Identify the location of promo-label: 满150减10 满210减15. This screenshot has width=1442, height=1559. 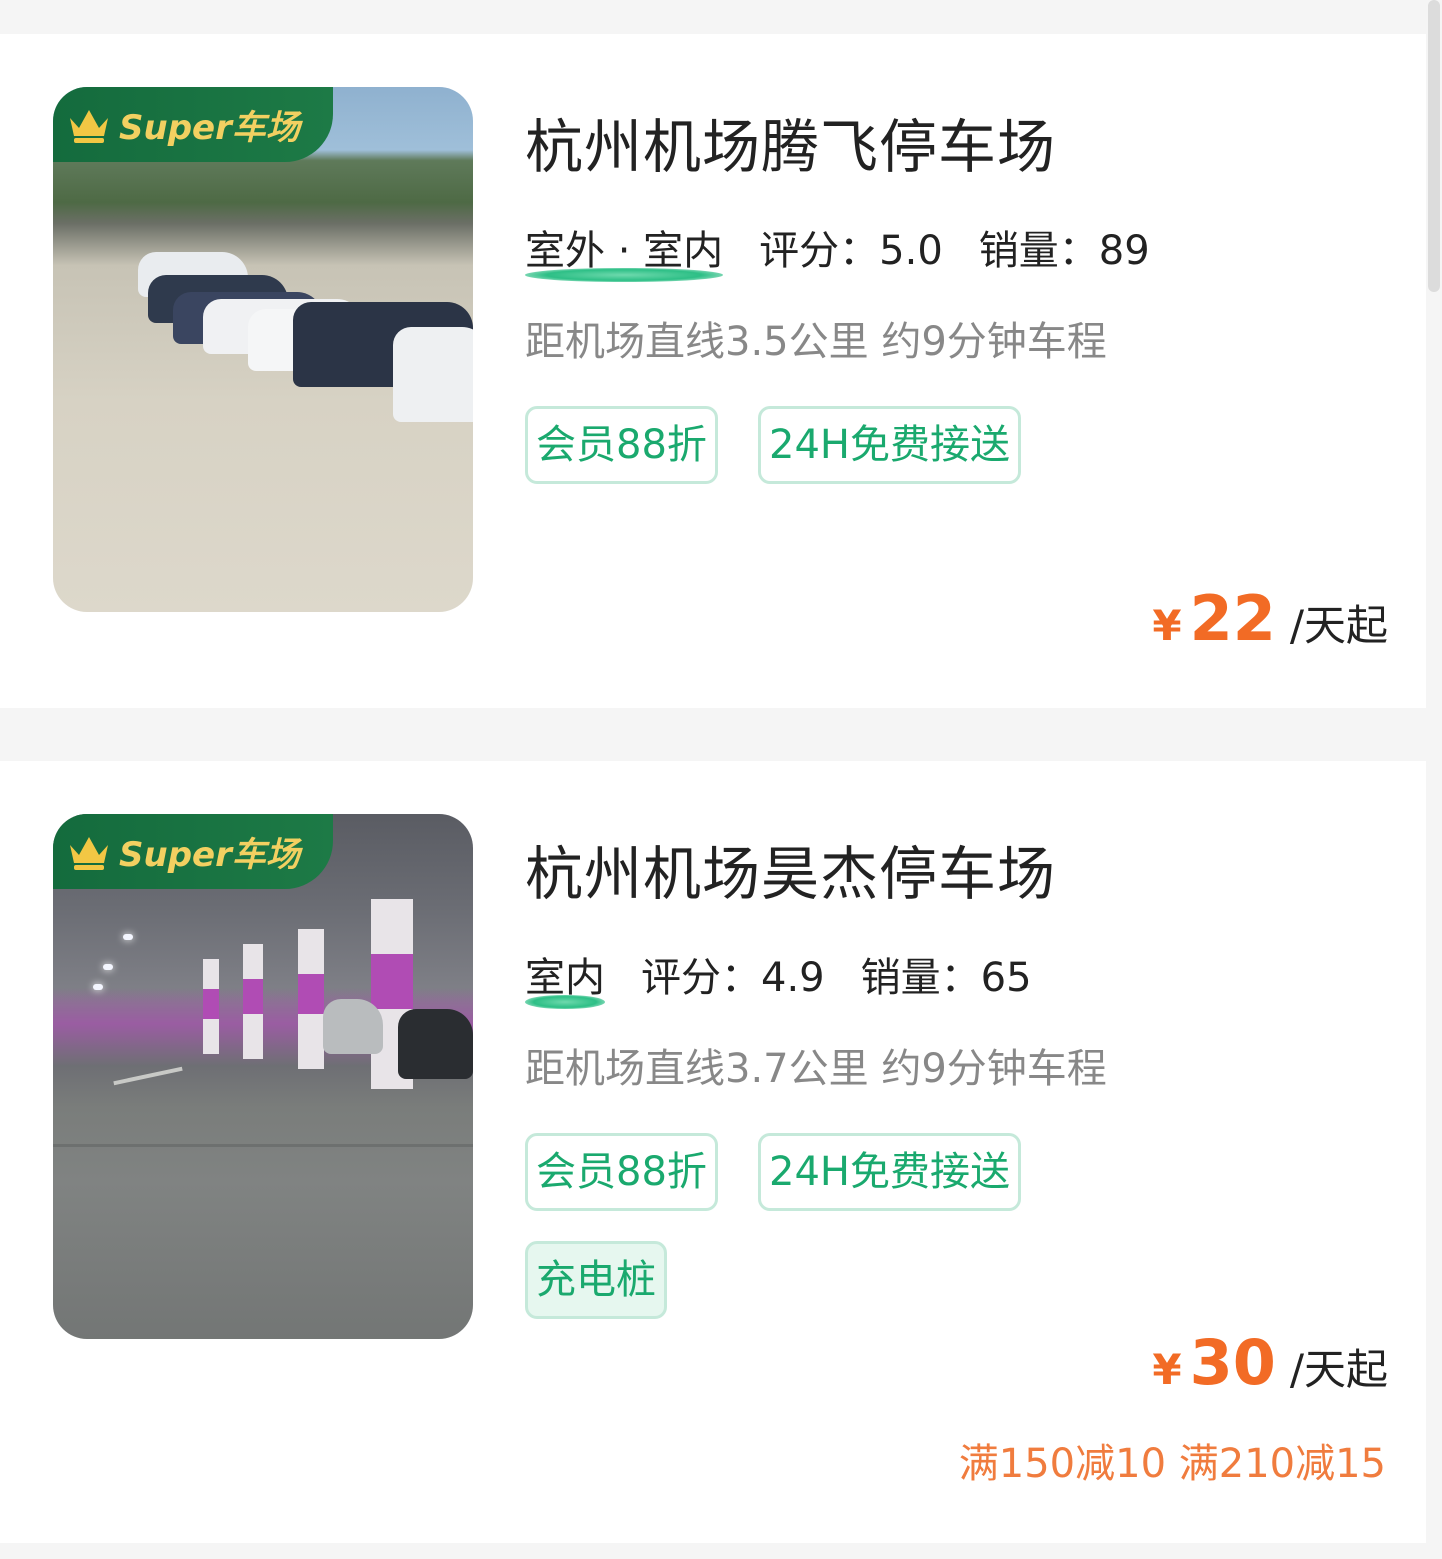
(1172, 1464).